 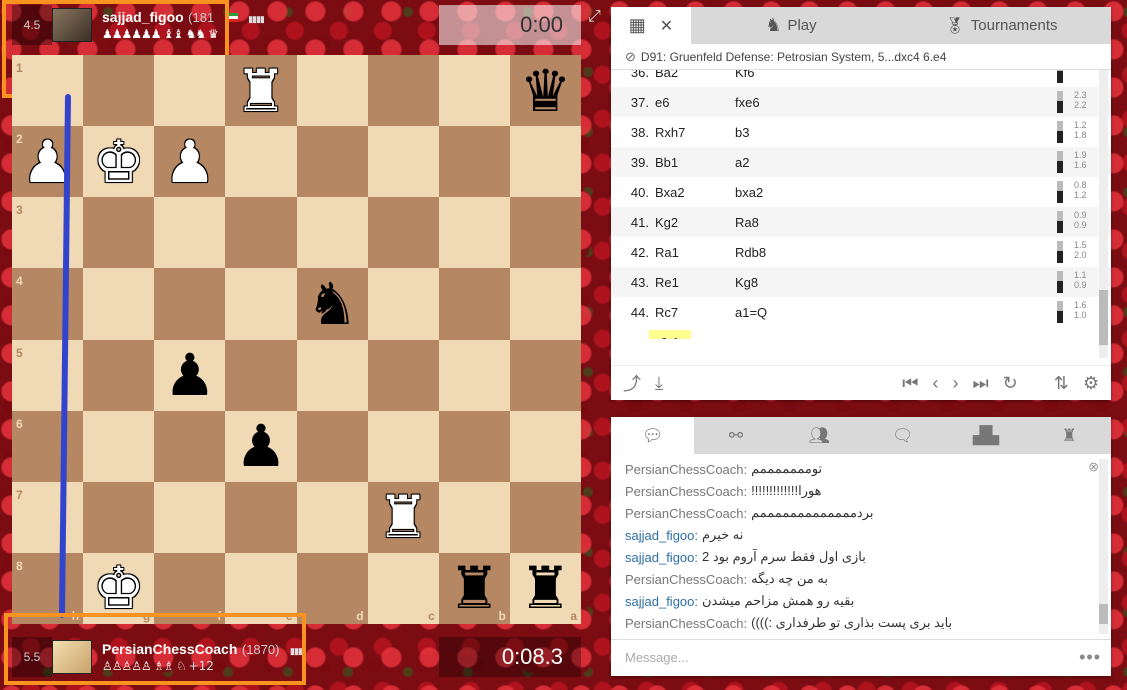 I want to click on board-square: a ♜, so click(x=545, y=588).